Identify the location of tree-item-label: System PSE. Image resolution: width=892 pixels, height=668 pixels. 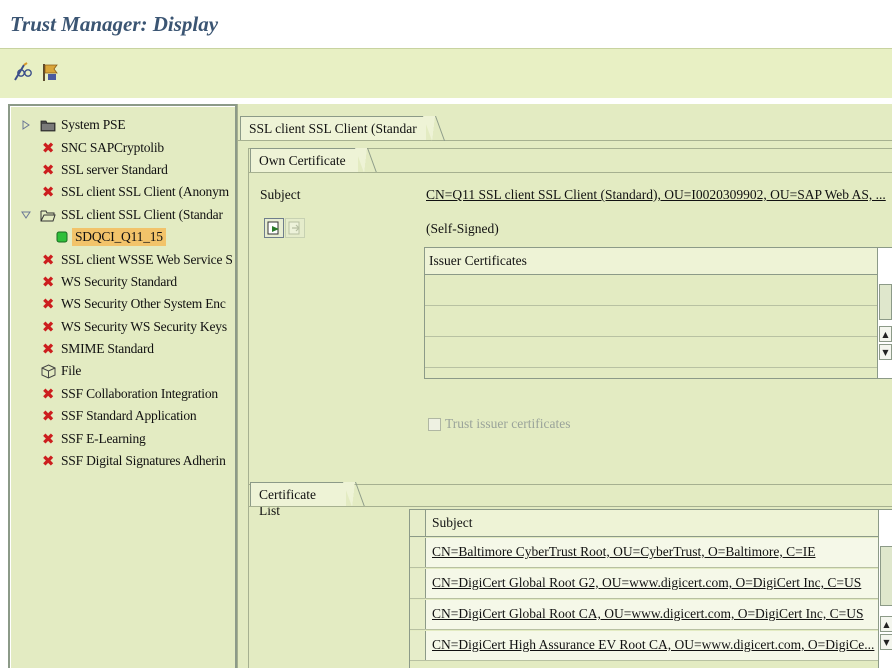
(93, 125).